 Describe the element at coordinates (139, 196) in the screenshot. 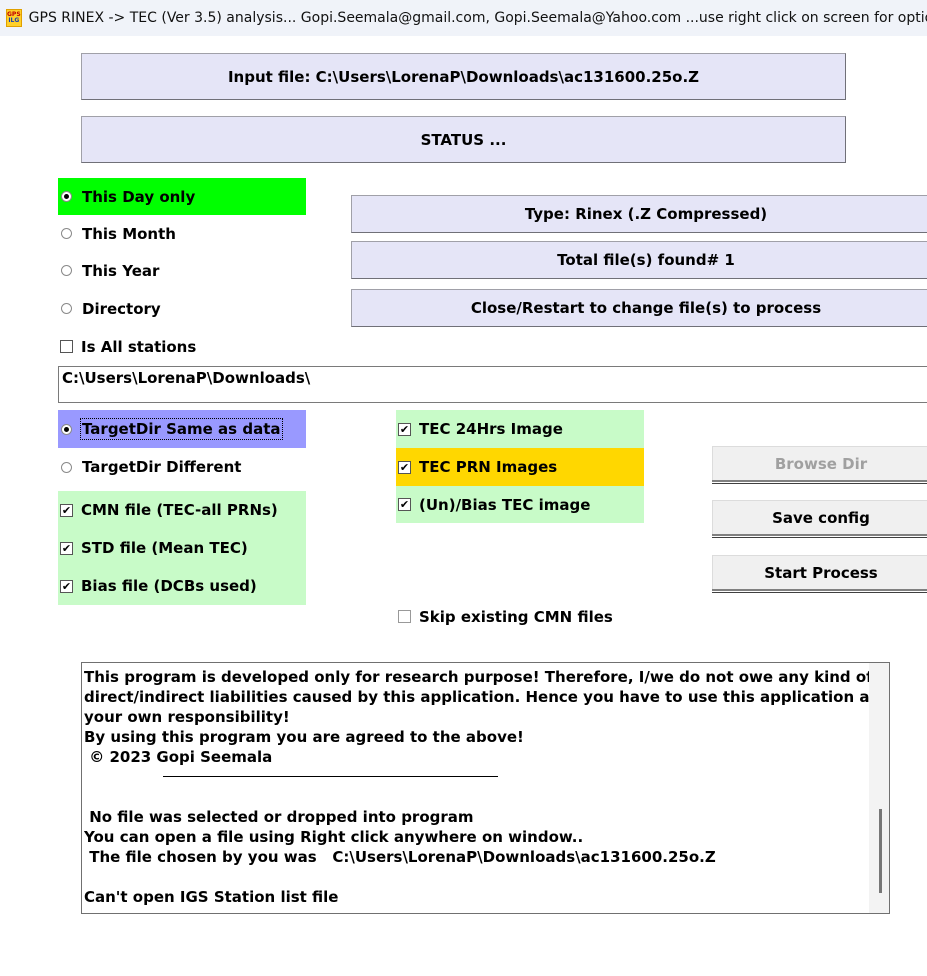

I see `radio-label: This Day only` at that location.